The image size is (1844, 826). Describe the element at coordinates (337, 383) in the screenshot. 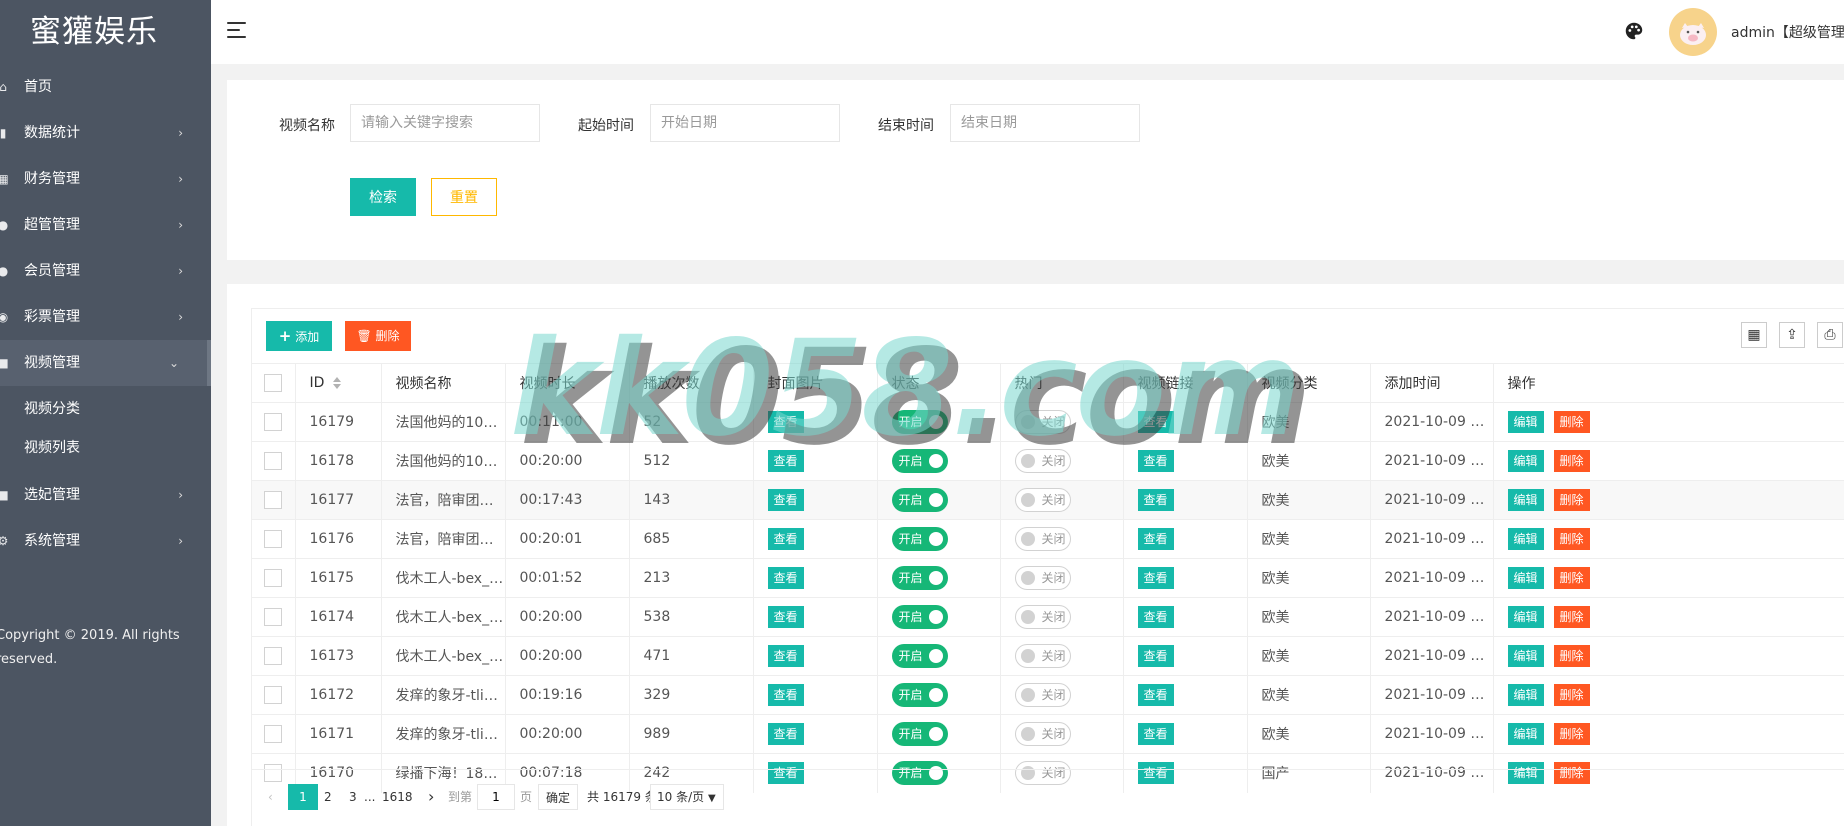

I see `sort-icon` at that location.